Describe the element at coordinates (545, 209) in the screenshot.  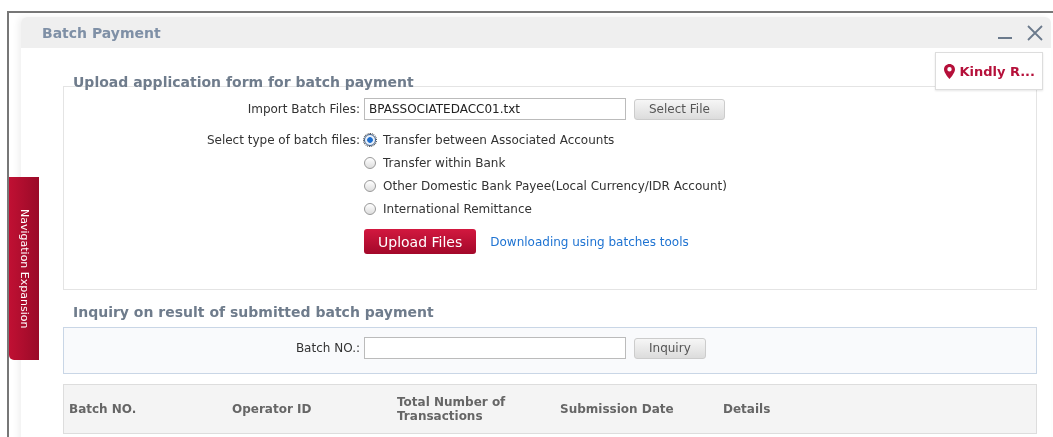
I see `radio-option: International Remittance` at that location.